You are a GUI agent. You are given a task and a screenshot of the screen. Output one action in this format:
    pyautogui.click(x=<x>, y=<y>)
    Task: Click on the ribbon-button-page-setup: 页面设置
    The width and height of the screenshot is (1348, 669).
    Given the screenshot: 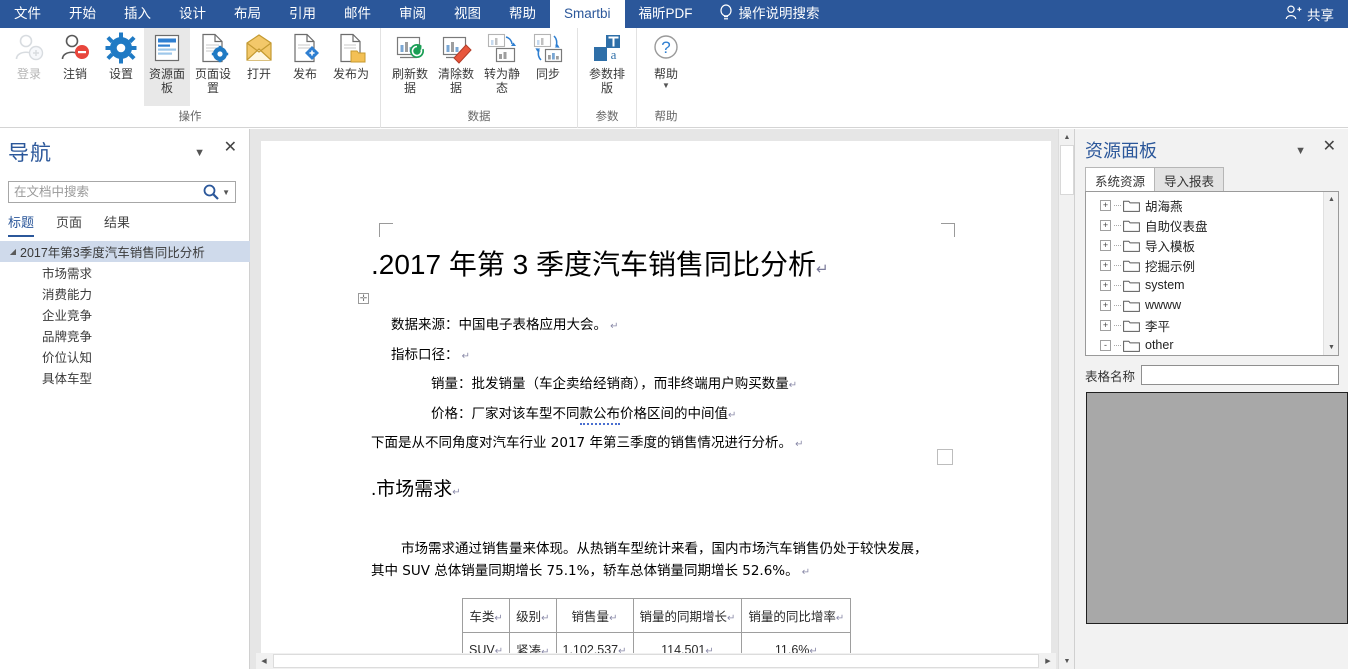 What is the action you would take?
    pyautogui.click(x=213, y=67)
    